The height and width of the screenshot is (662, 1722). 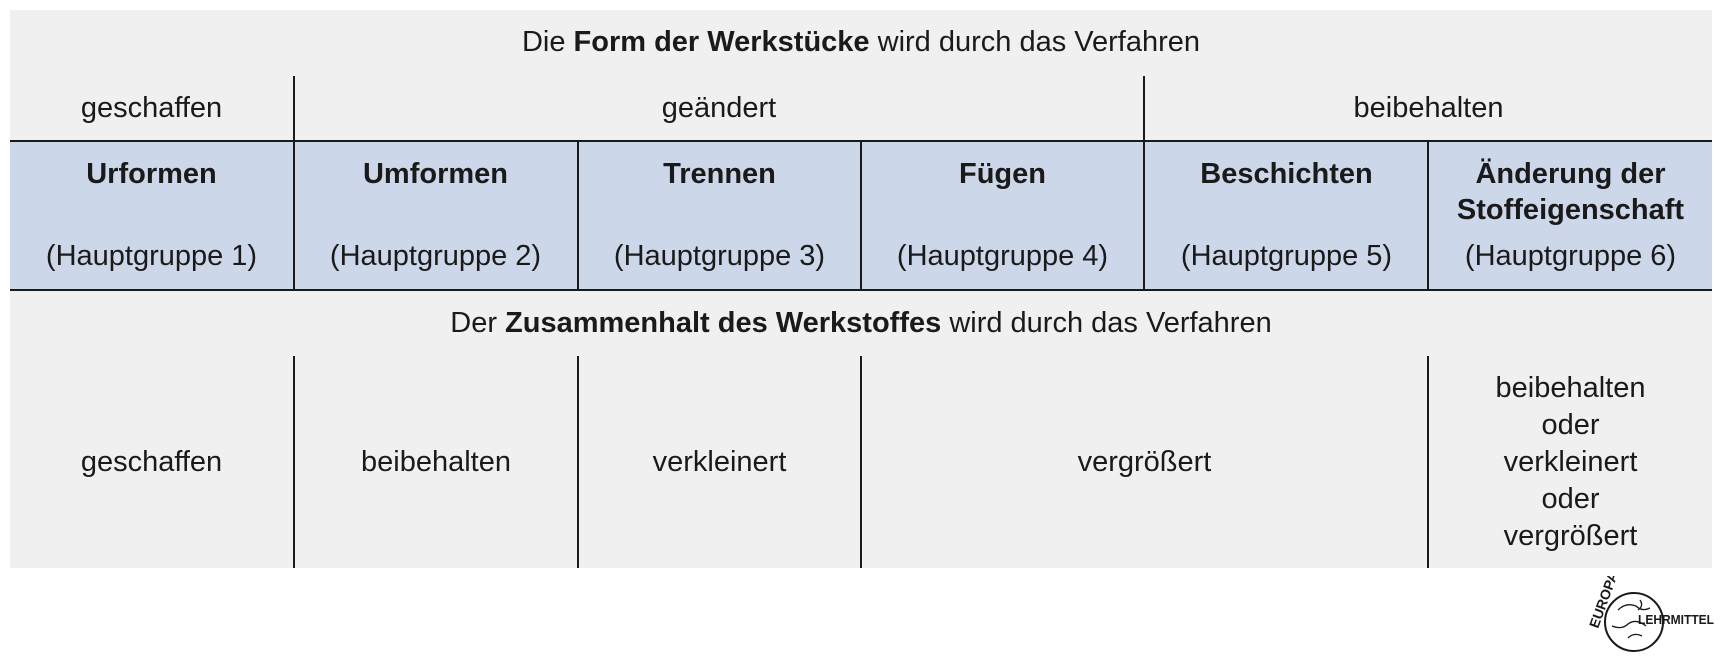 What do you see at coordinates (1570, 174) in the screenshot?
I see `main-group-name-line1: Änderung der` at bounding box center [1570, 174].